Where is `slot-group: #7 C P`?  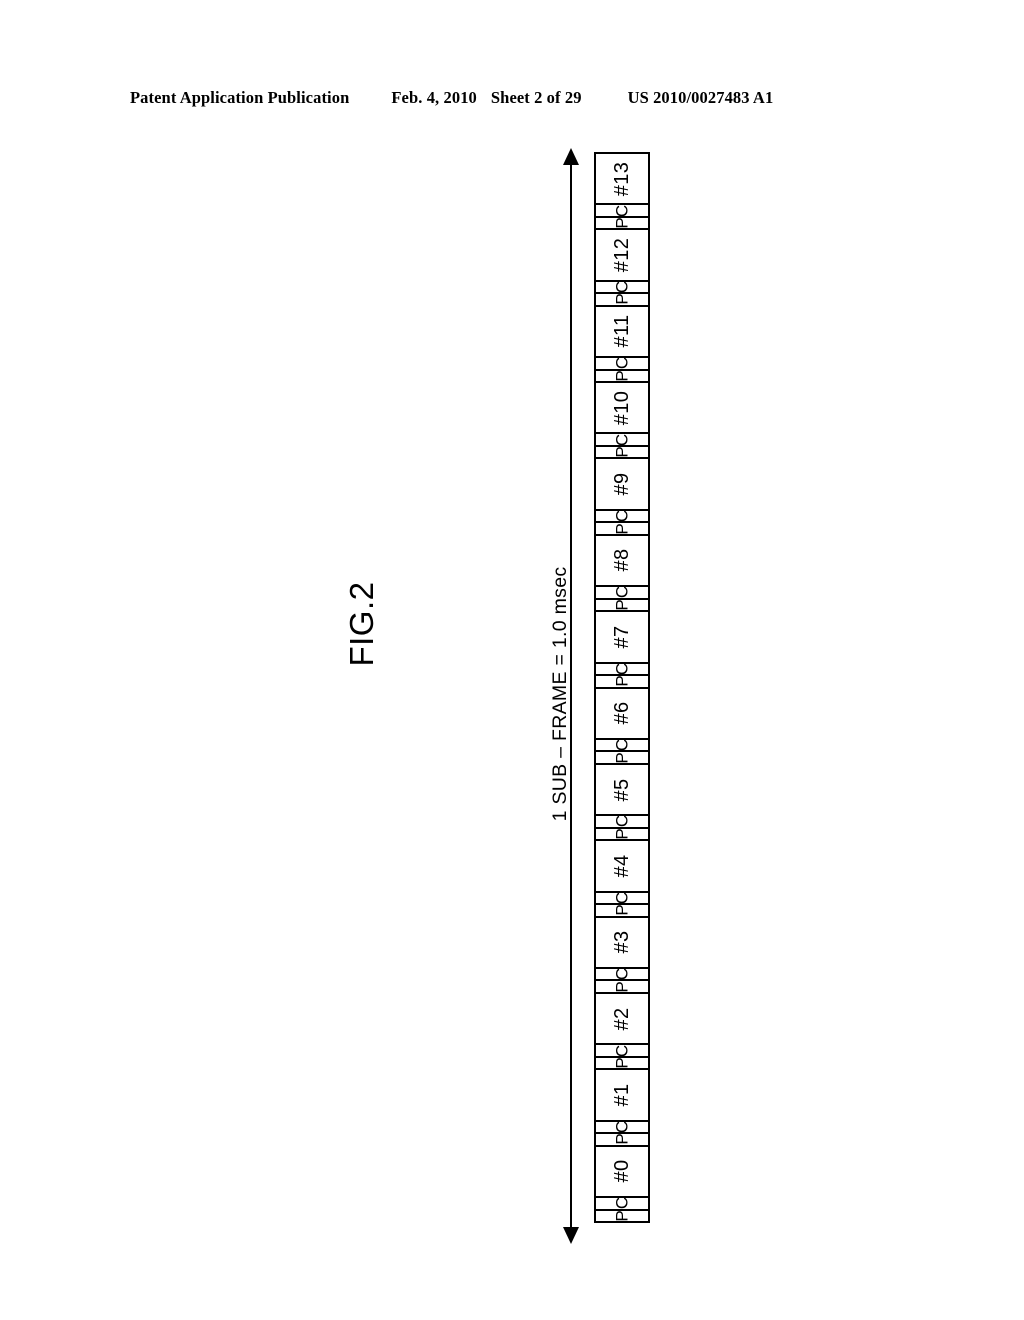 slot-group: #7 C P is located at coordinates (622, 648).